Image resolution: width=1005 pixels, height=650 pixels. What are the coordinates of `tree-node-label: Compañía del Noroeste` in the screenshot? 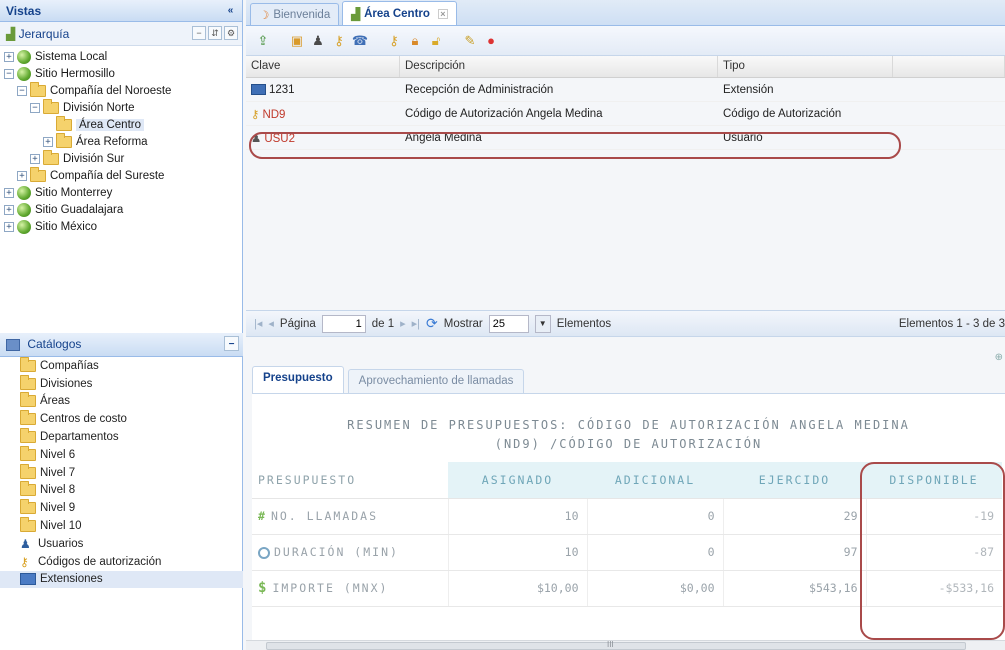 It's located at (111, 90).